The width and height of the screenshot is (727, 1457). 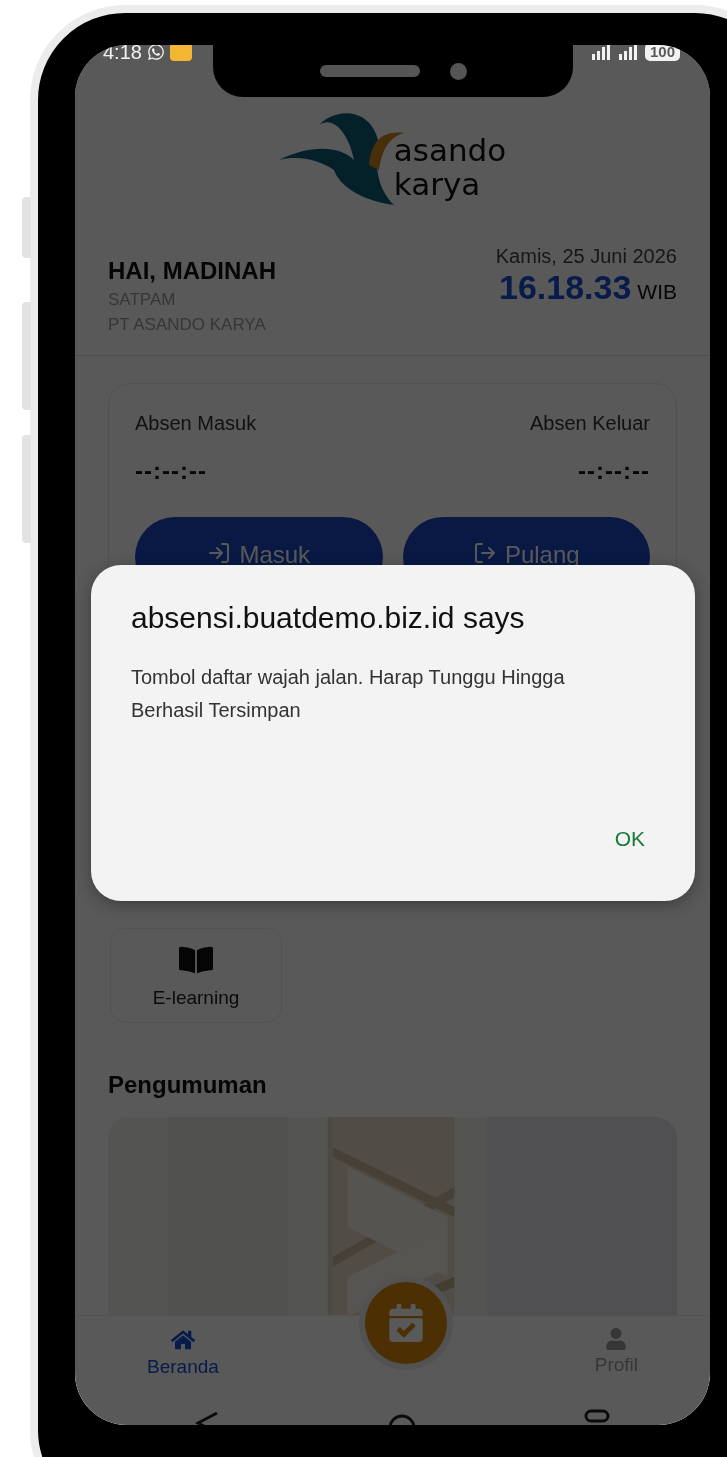 I want to click on chat-icon, so click(x=155, y=53).